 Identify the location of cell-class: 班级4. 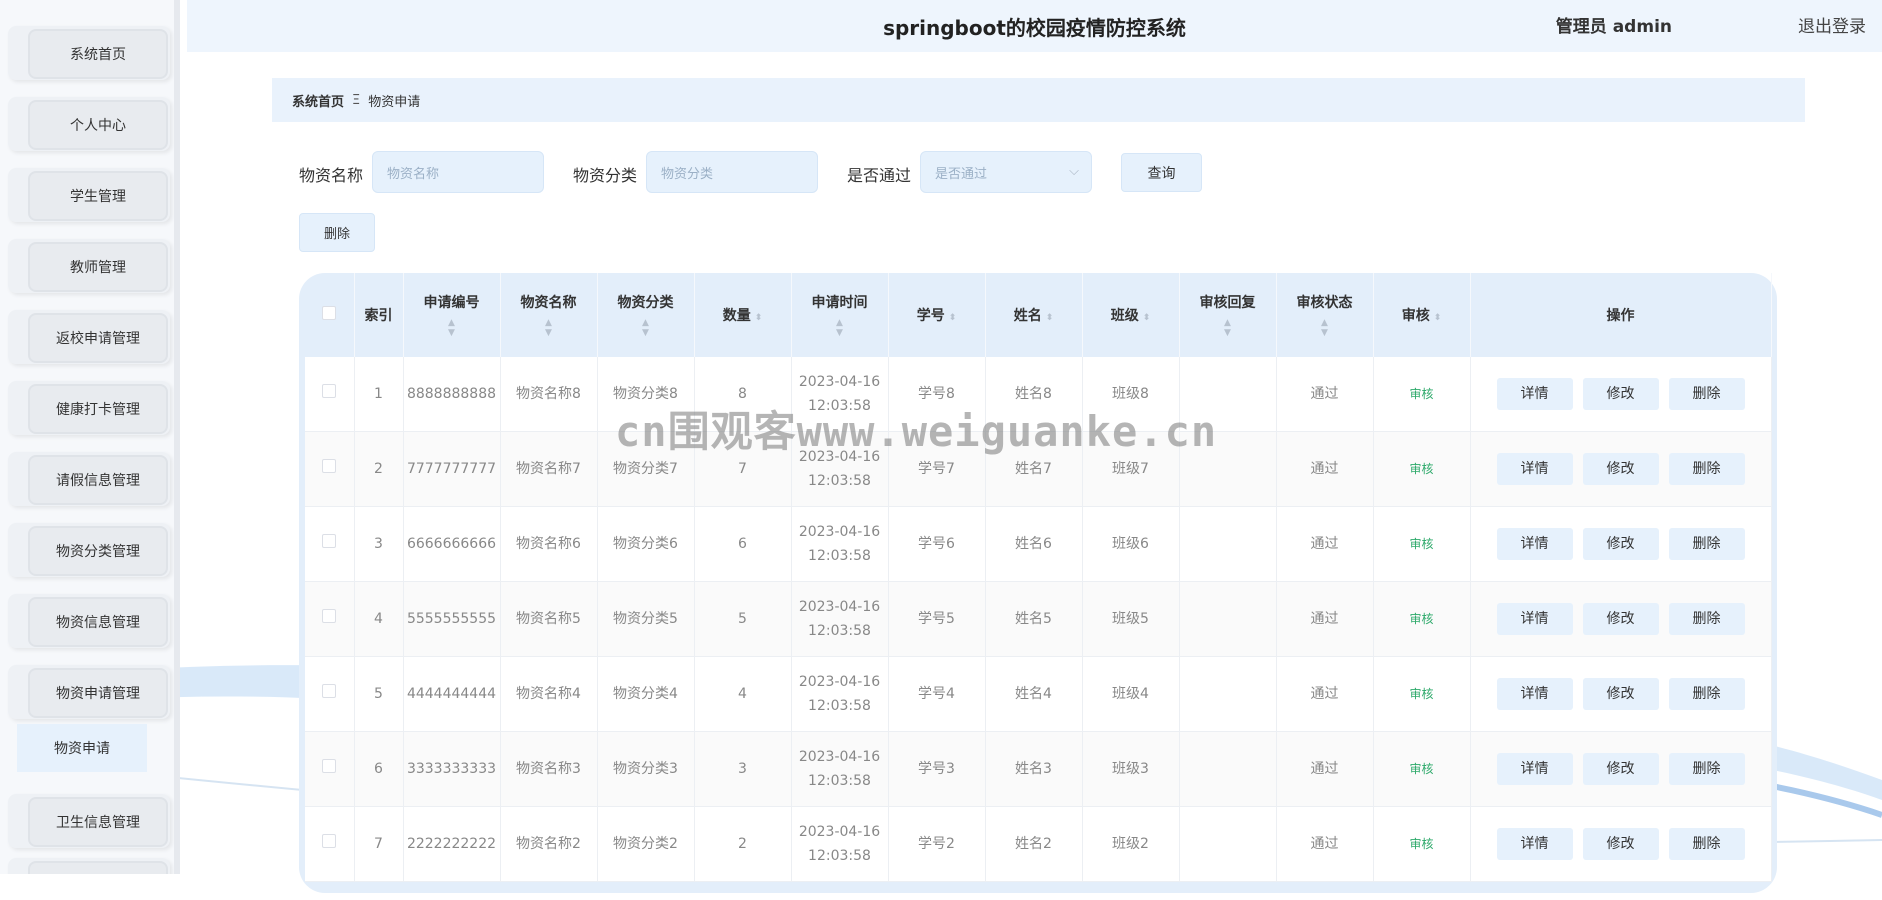
(1131, 694).